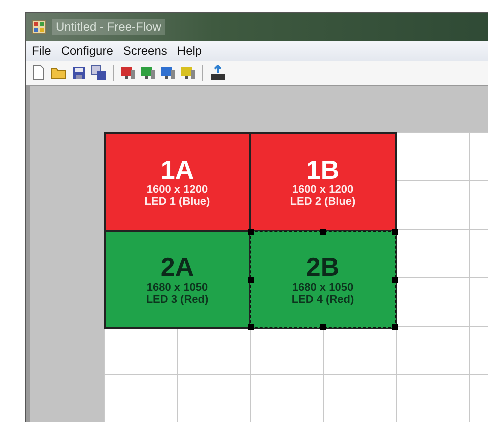  I want to click on menu-item: Screens, so click(145, 51).